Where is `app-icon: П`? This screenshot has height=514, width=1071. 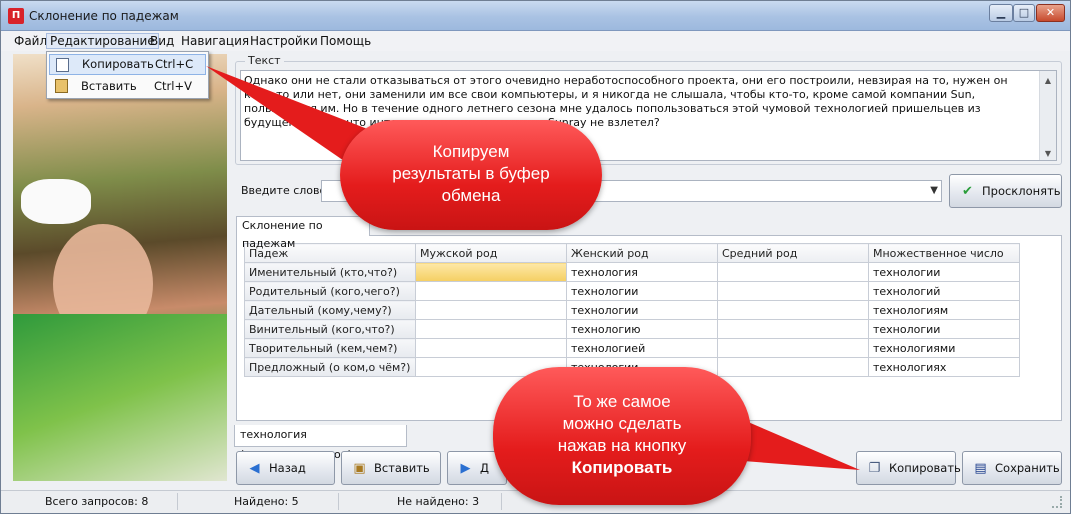 app-icon: П is located at coordinates (16, 16).